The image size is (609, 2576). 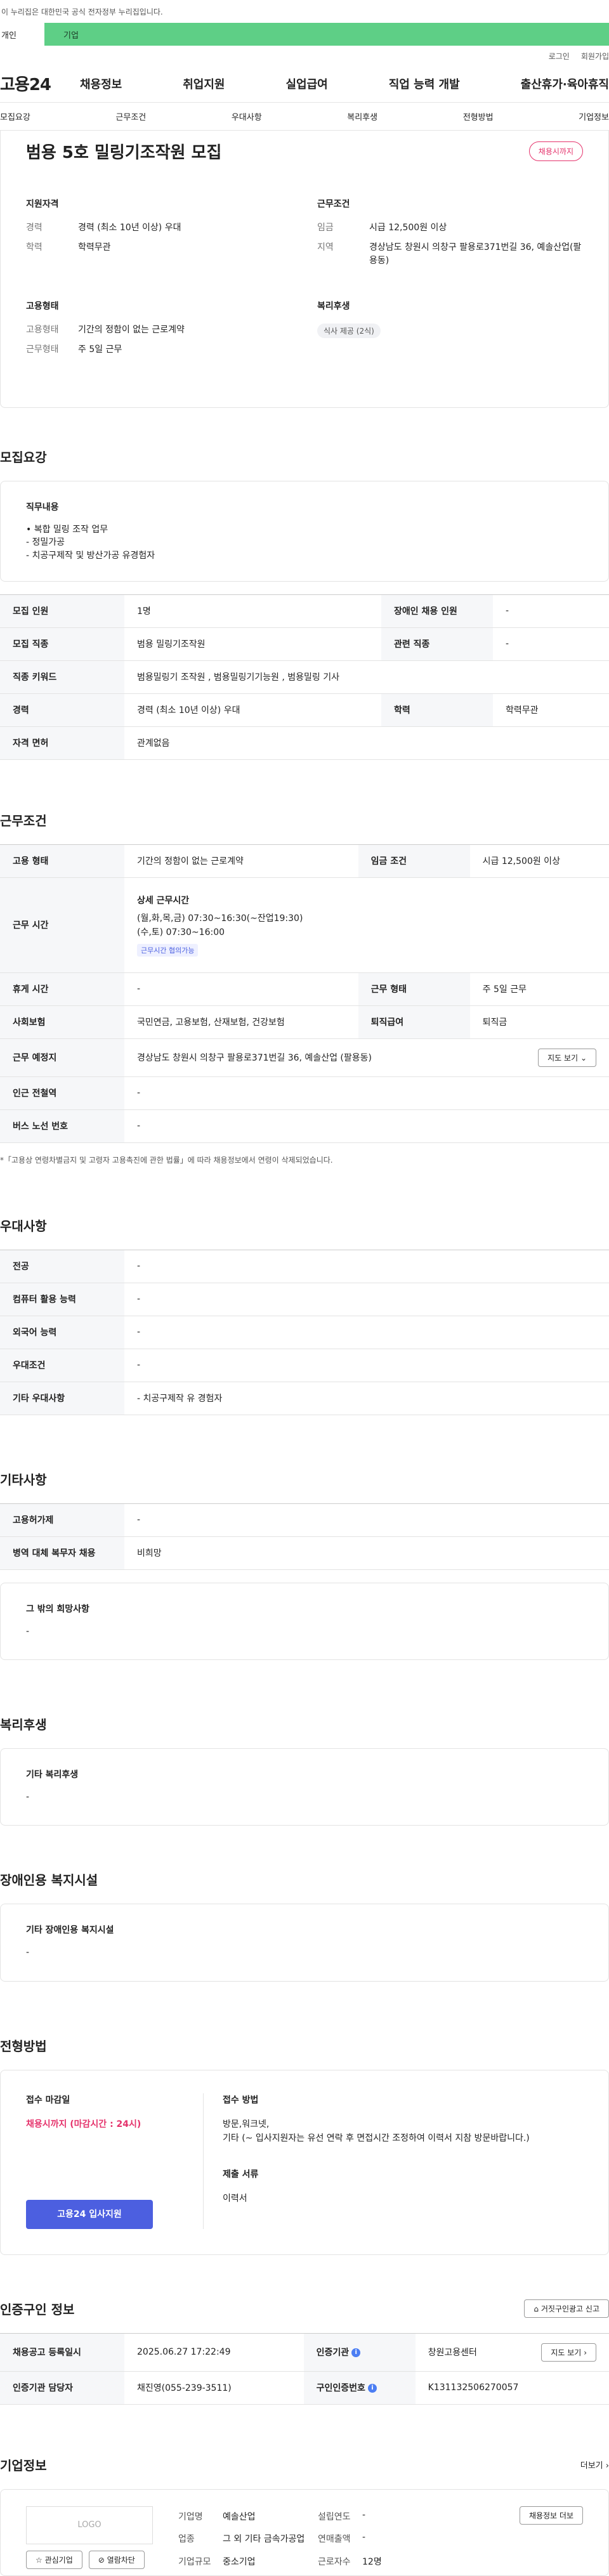 What do you see at coordinates (563, 1058) in the screenshot?
I see `map-view-label: 지도 보기` at bounding box center [563, 1058].